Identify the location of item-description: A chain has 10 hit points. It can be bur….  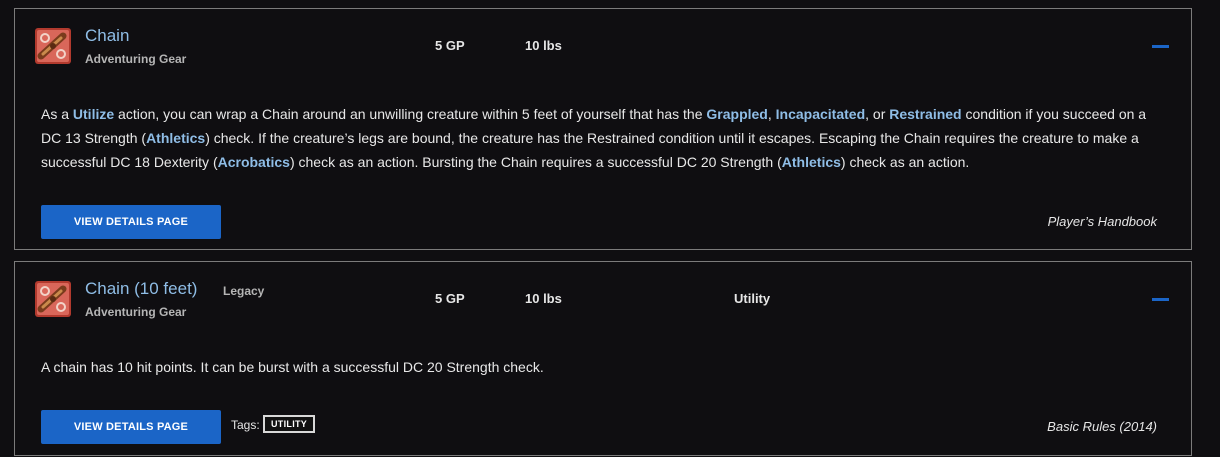
(292, 367).